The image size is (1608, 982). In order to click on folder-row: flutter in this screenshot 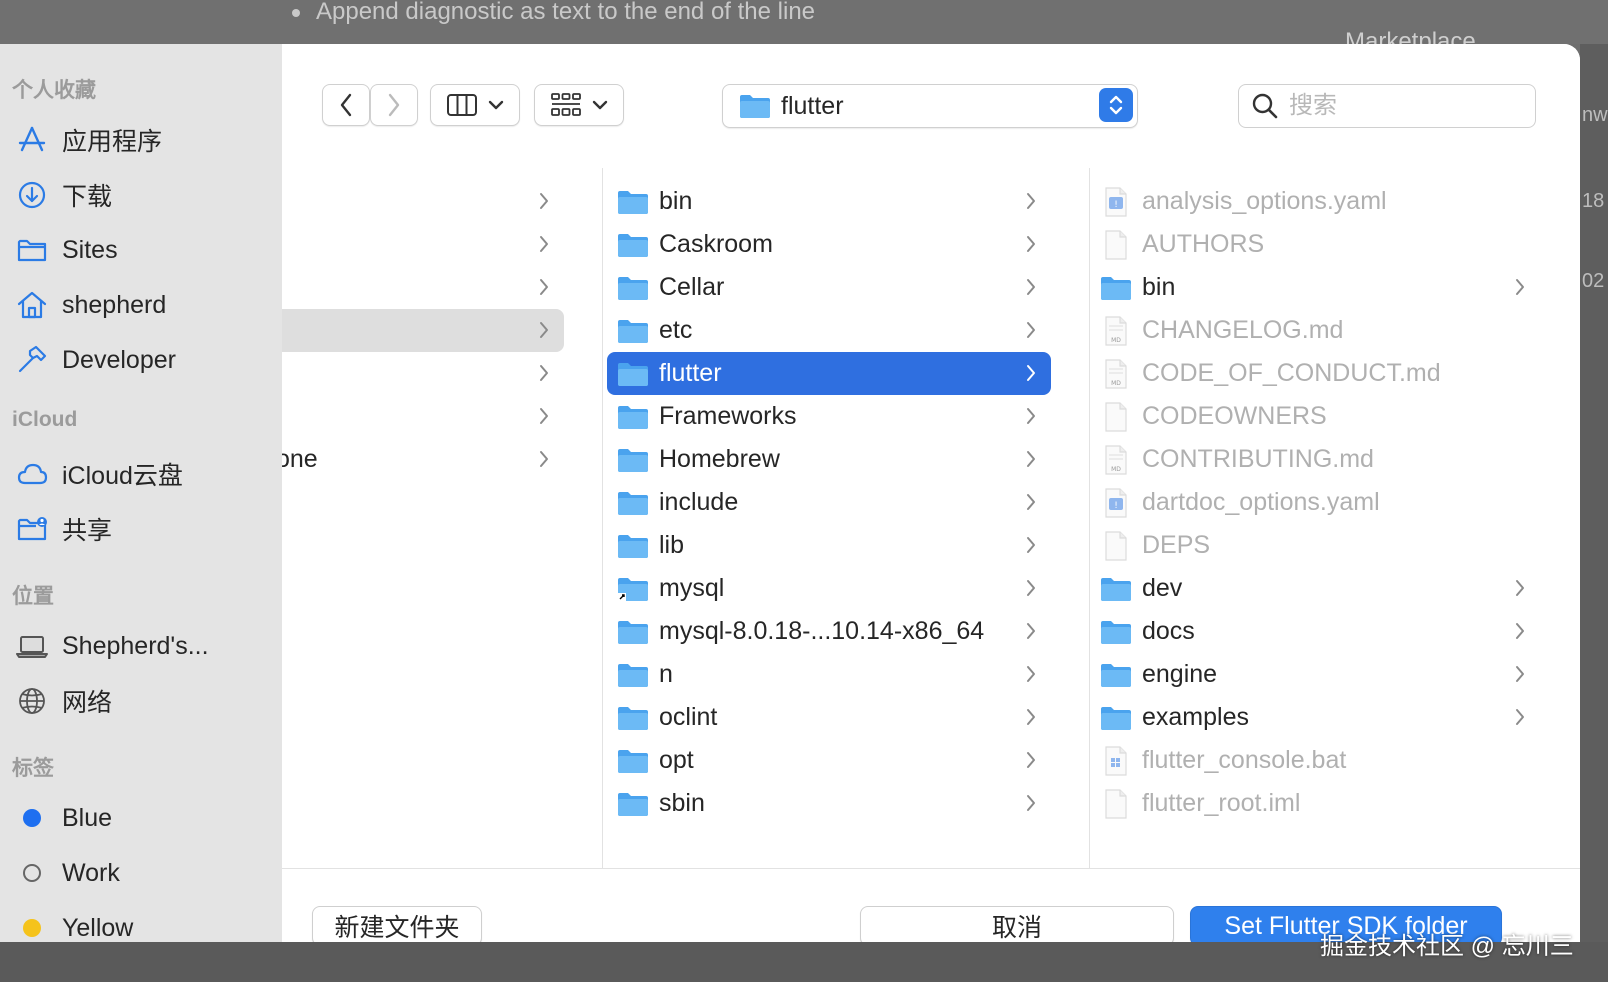, I will do `click(829, 373)`.